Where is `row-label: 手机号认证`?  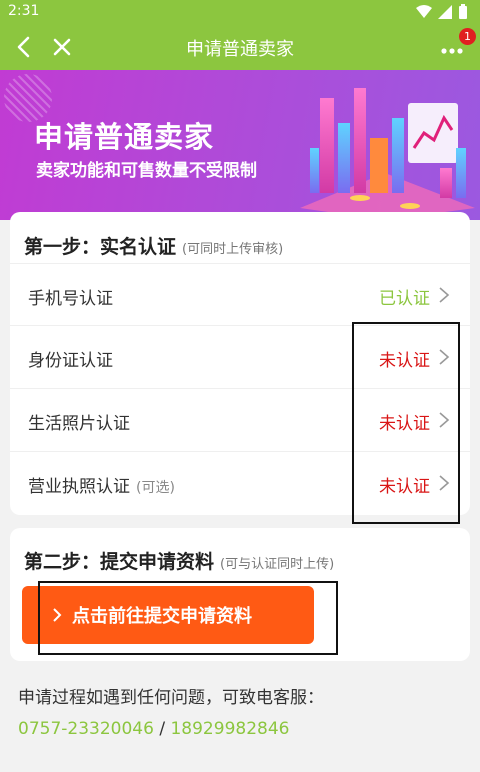
row-label: 手机号认证 is located at coordinates (70, 299).